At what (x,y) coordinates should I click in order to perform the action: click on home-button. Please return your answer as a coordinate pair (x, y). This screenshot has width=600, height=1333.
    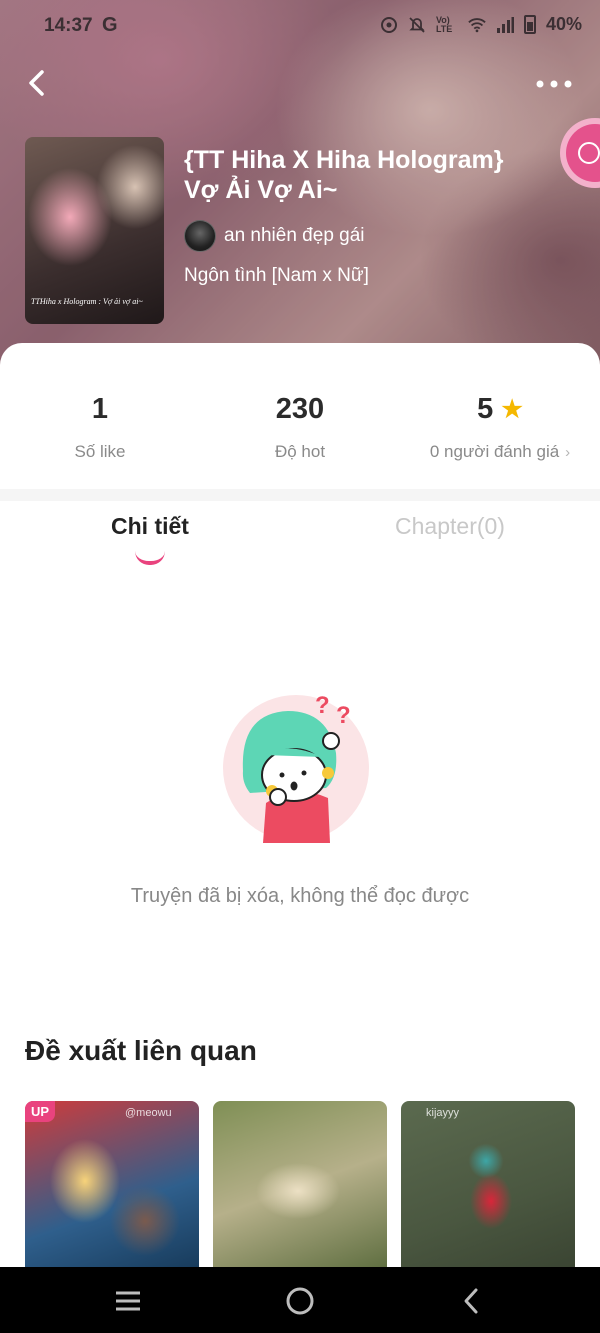
    Looking at the image, I should click on (300, 1301).